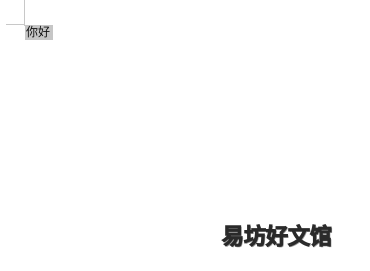 The image size is (370, 271). Describe the element at coordinates (24, 13) in the screenshot. I see `margin-corner-mark-vertical` at that location.